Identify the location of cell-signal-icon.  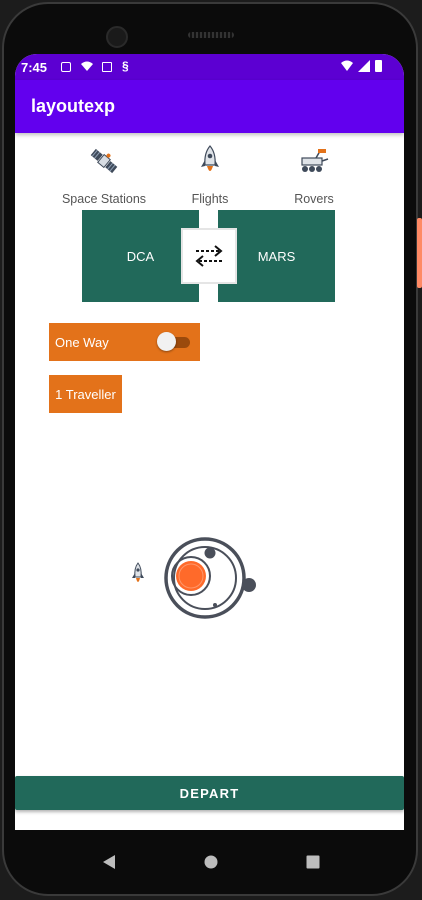
(364, 66).